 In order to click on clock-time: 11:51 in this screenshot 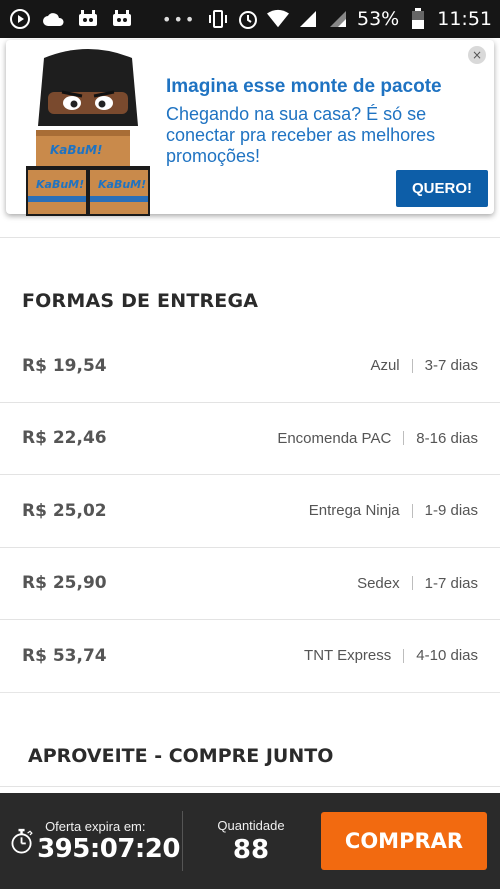, I will do `click(464, 19)`.